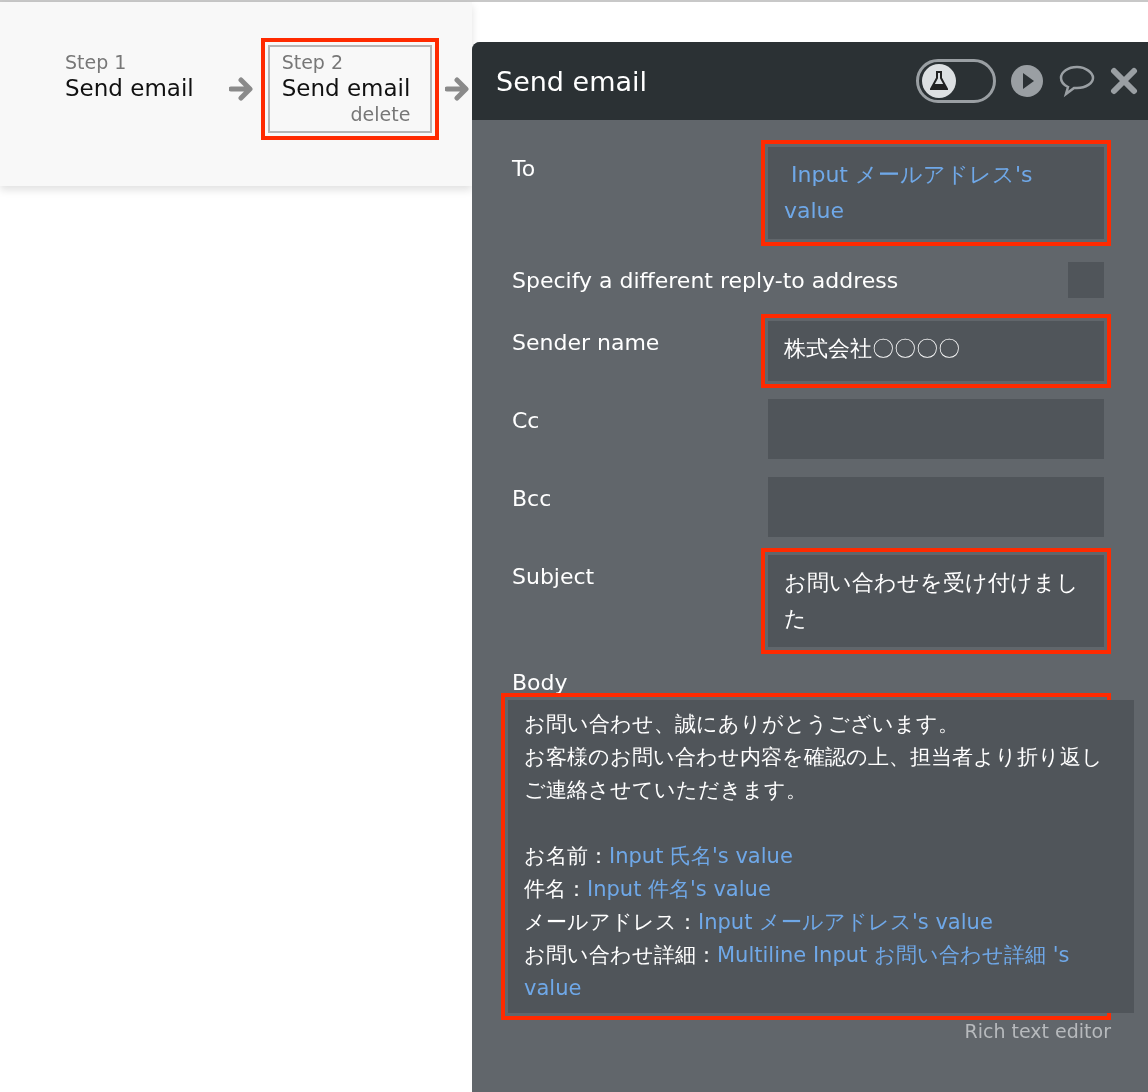 Image resolution: width=1148 pixels, height=1092 pixels. I want to click on workflow-step: Step 1 Send email, so click(133, 77).